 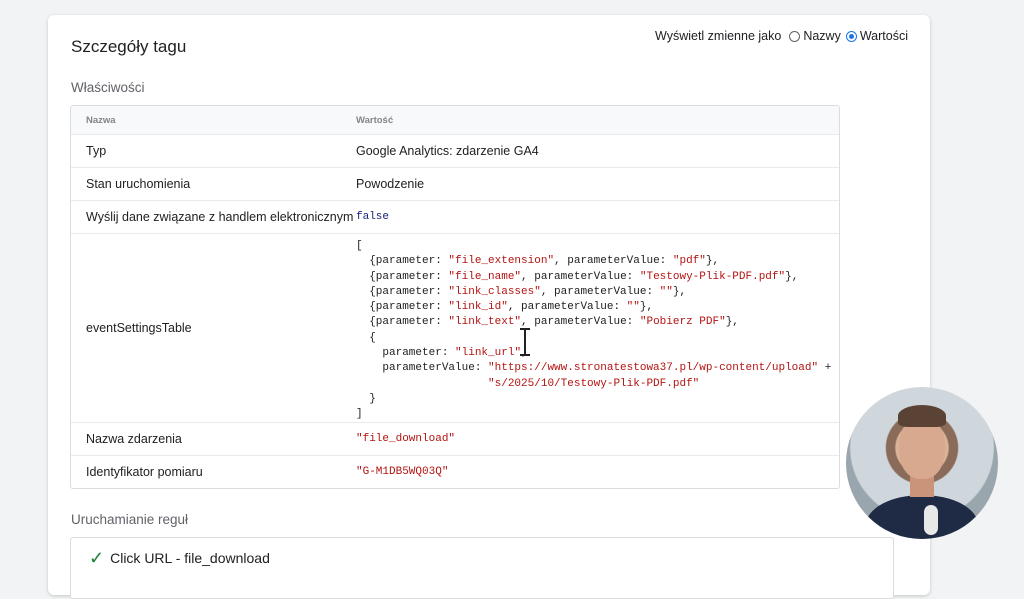 What do you see at coordinates (597, 217) in the screenshot?
I see `row-value: false` at bounding box center [597, 217].